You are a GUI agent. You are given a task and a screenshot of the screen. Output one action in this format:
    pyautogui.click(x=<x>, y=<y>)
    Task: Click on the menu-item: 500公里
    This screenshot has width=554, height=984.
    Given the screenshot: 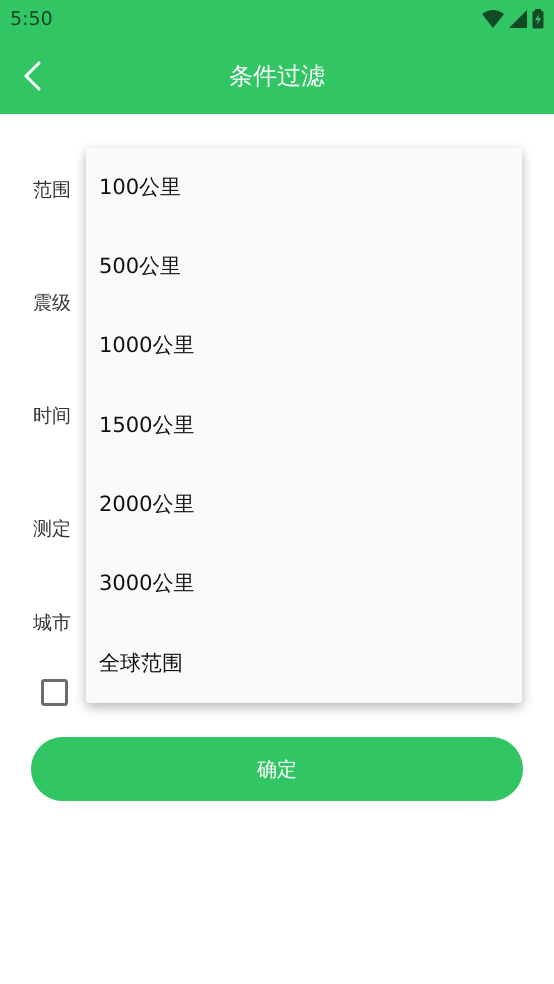 What is the action you would take?
    pyautogui.click(x=304, y=267)
    